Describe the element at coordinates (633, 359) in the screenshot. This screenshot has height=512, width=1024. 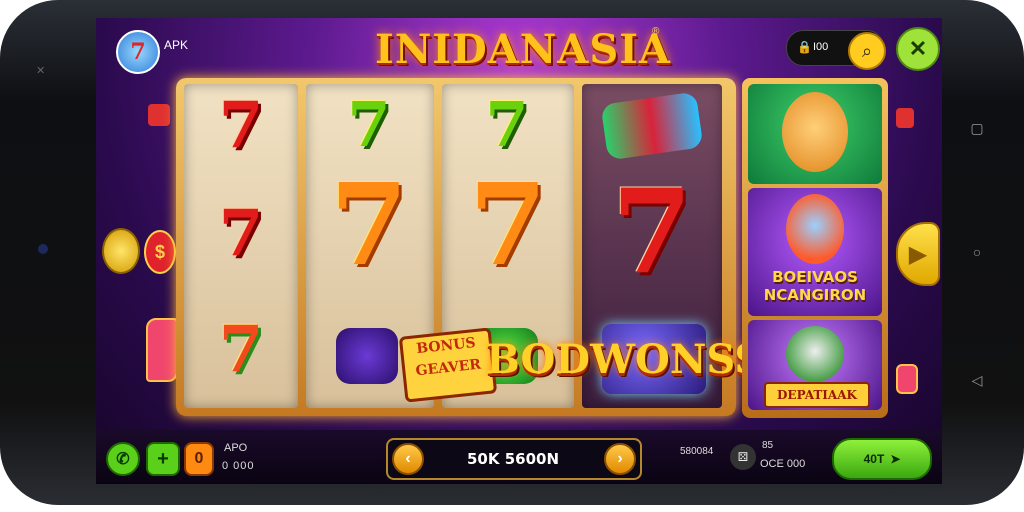
I see `bonus-headline: BODWONSS!` at that location.